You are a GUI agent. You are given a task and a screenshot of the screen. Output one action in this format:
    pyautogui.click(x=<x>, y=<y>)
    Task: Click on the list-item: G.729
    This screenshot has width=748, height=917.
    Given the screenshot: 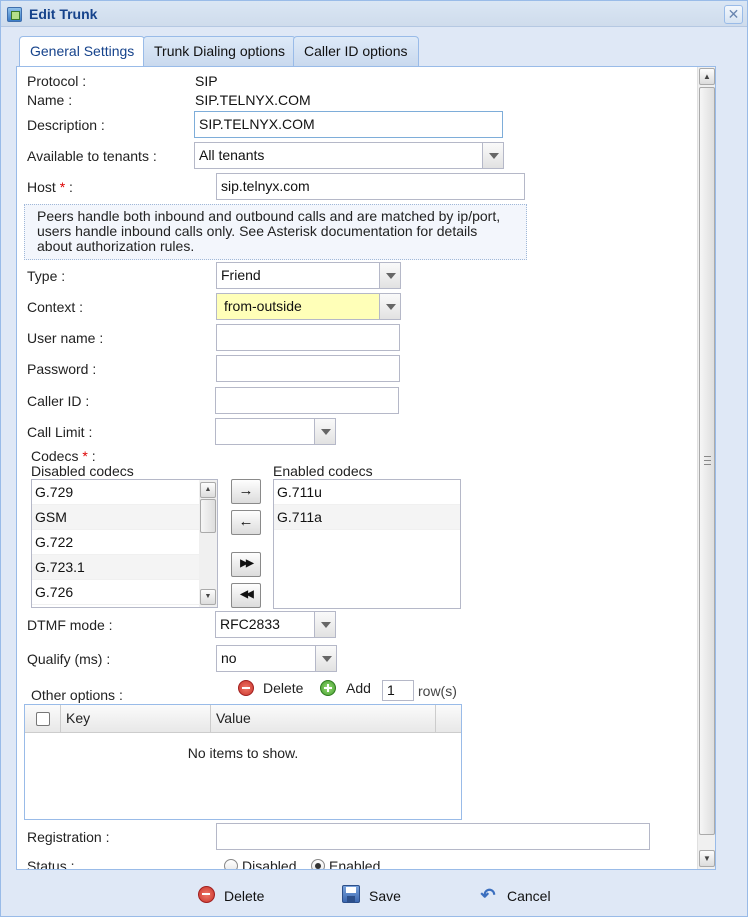 What is the action you would take?
    pyautogui.click(x=124, y=492)
    